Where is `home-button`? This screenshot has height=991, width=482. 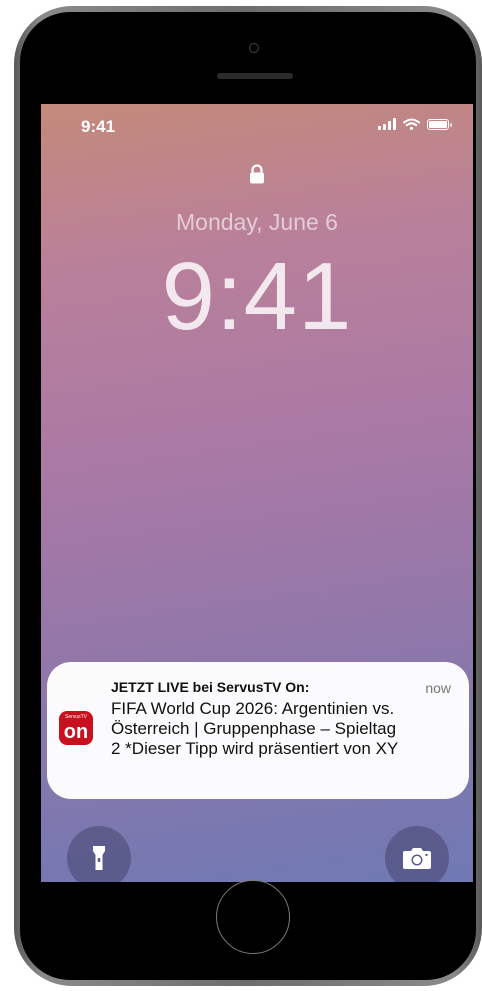 home-button is located at coordinates (253, 917).